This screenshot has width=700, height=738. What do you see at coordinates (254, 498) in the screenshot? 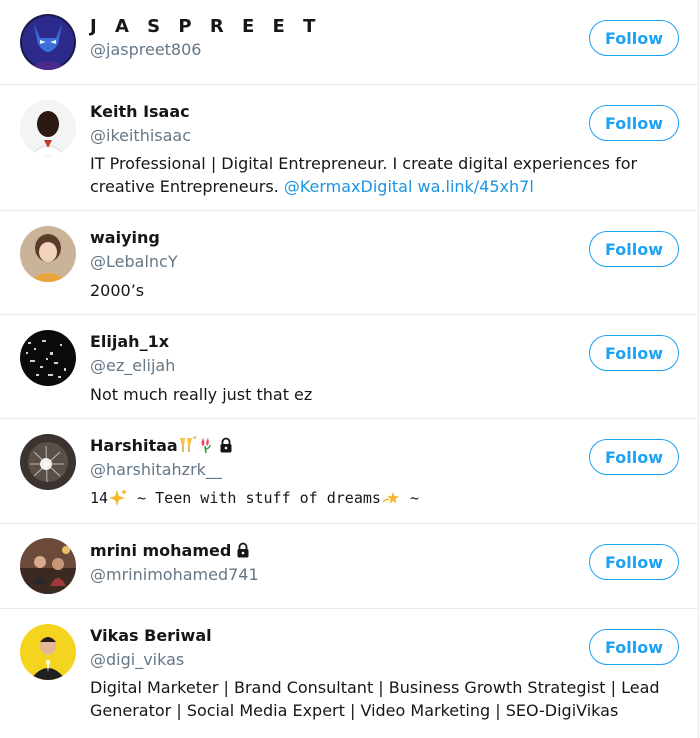
I see `bio-text: ~ Teen with stuff of dreams` at bounding box center [254, 498].